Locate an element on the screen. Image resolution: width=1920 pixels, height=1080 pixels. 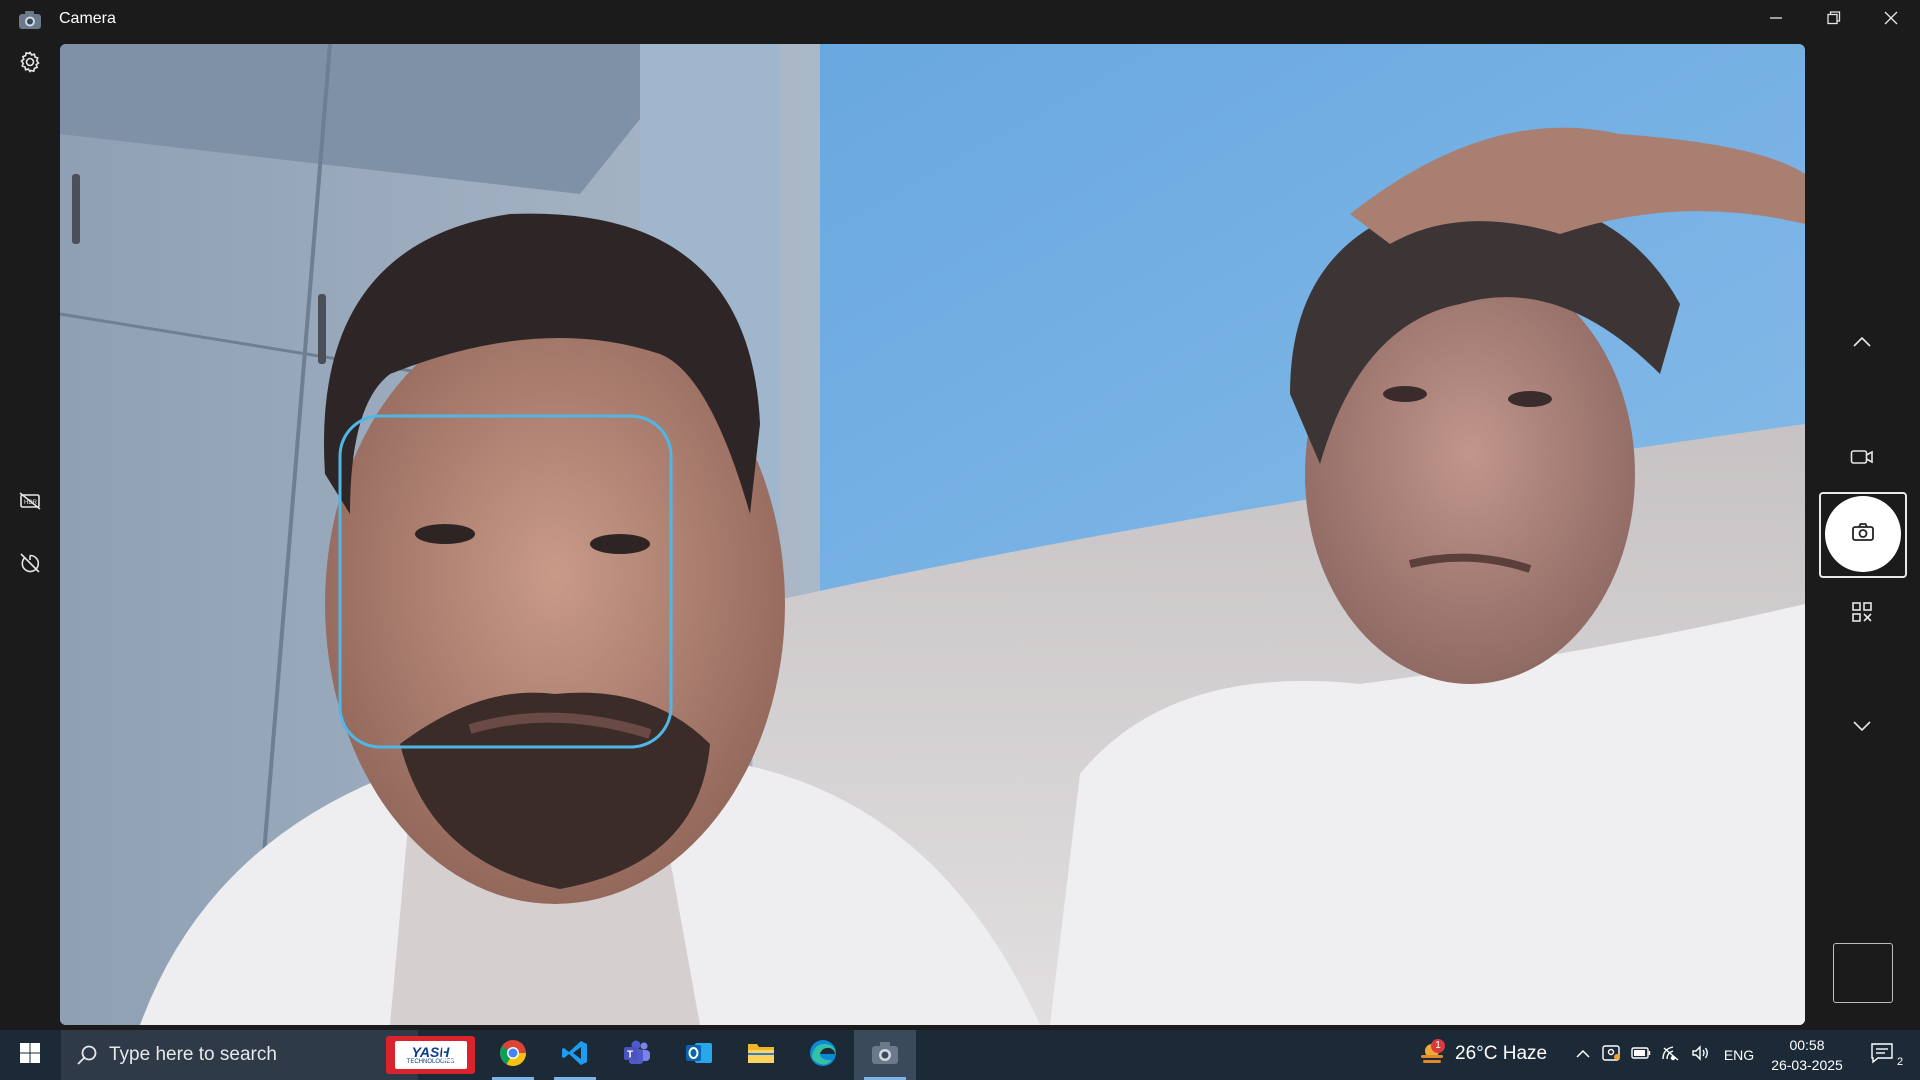
svg-text: HDR is located at coordinates (31, 503).